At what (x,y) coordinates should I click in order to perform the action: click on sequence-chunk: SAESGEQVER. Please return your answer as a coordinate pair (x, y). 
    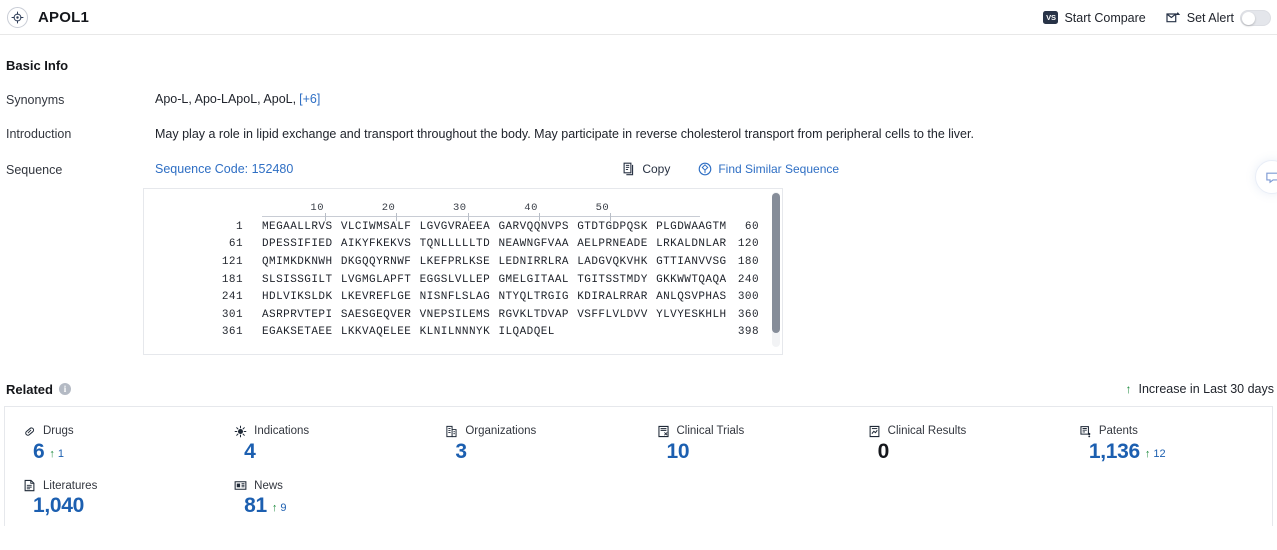
    Looking at the image, I should click on (376, 314).